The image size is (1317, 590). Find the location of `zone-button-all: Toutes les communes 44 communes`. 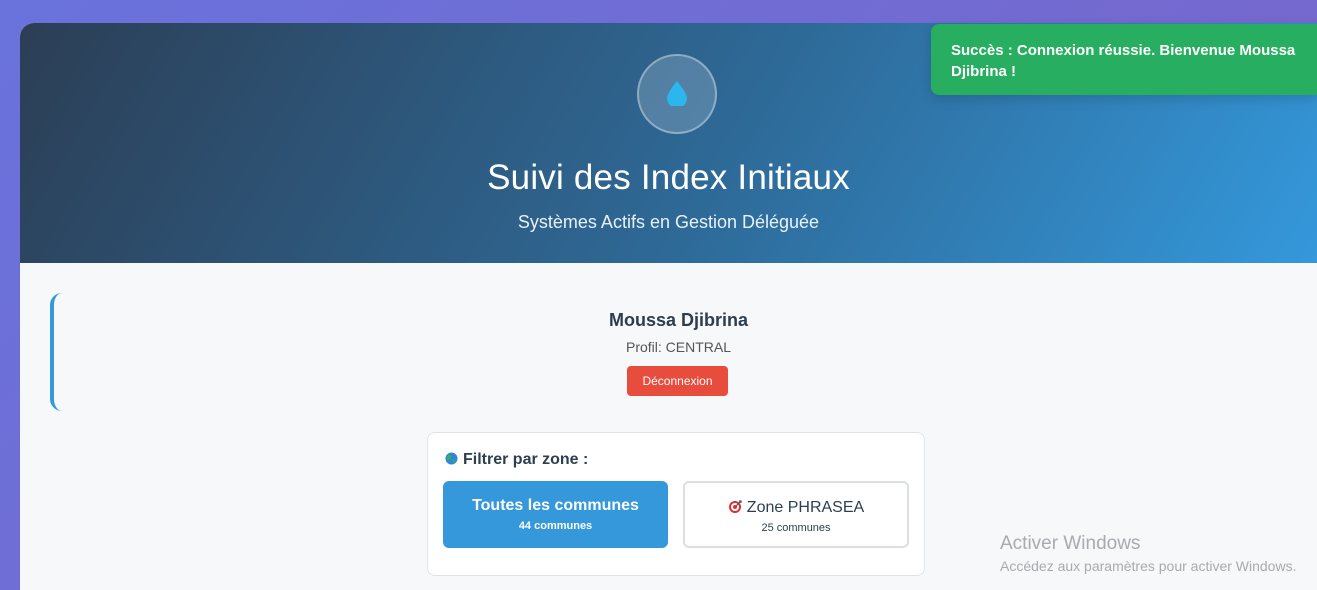

zone-button-all: Toutes les communes 44 communes is located at coordinates (555, 514).